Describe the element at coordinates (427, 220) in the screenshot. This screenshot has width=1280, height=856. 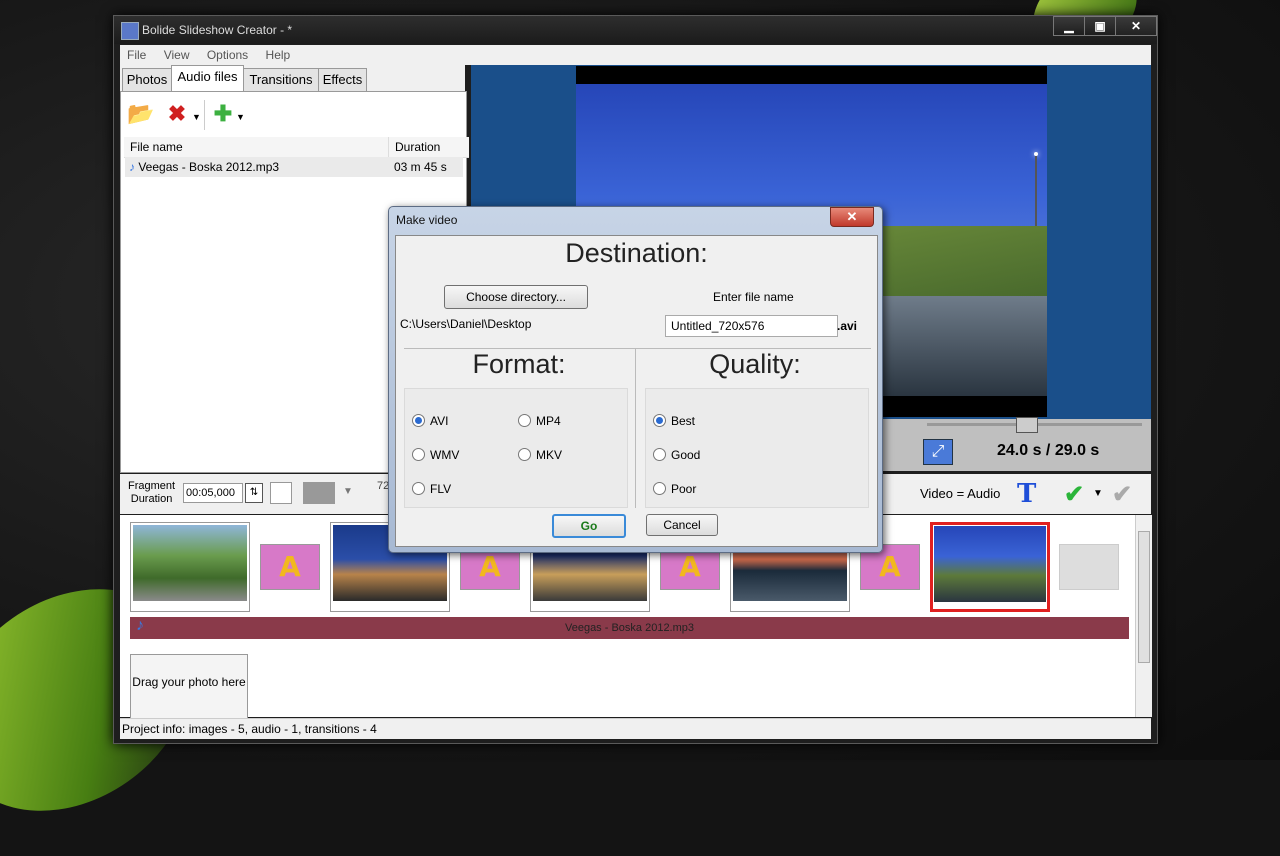
I see `dialog-title: Make video` at that location.